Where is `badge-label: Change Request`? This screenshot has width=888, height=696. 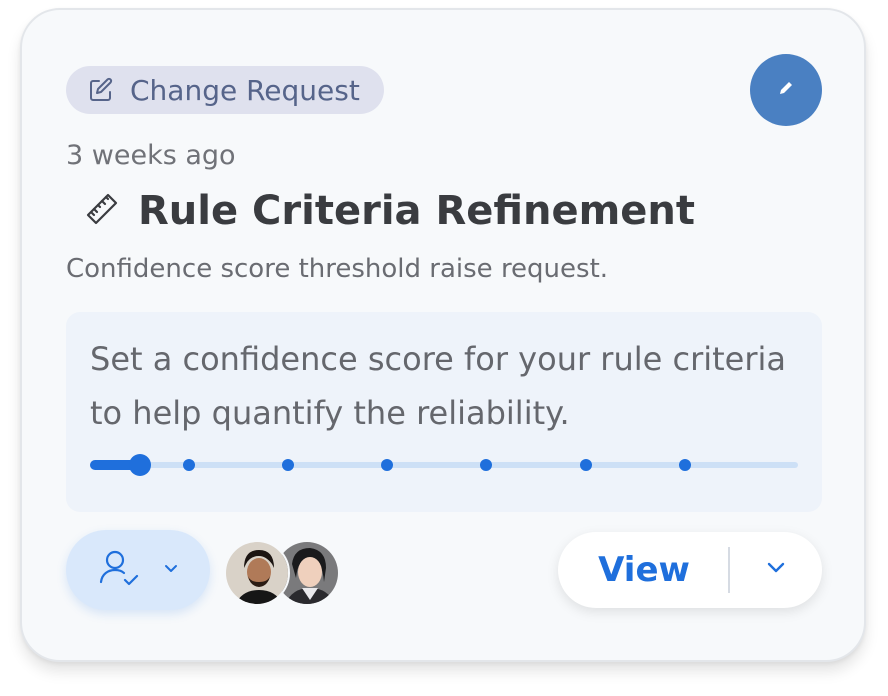
badge-label: Change Request is located at coordinates (245, 90).